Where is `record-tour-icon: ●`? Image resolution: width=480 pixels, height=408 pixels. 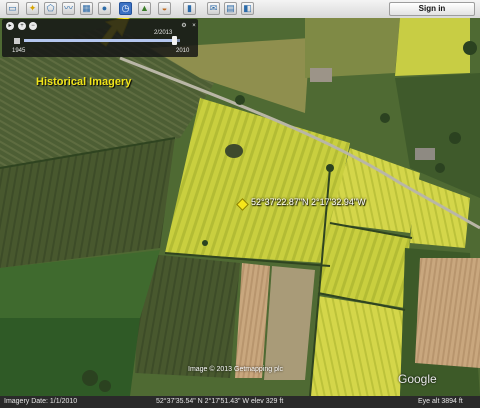
record-tour-icon: ● is located at coordinates (104, 8).